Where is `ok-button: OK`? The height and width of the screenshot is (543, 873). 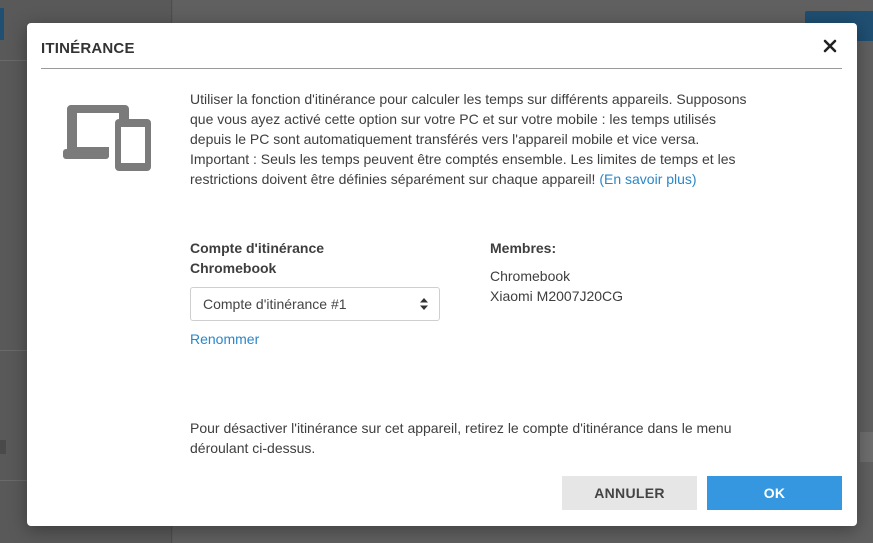
ok-button: OK is located at coordinates (774, 493).